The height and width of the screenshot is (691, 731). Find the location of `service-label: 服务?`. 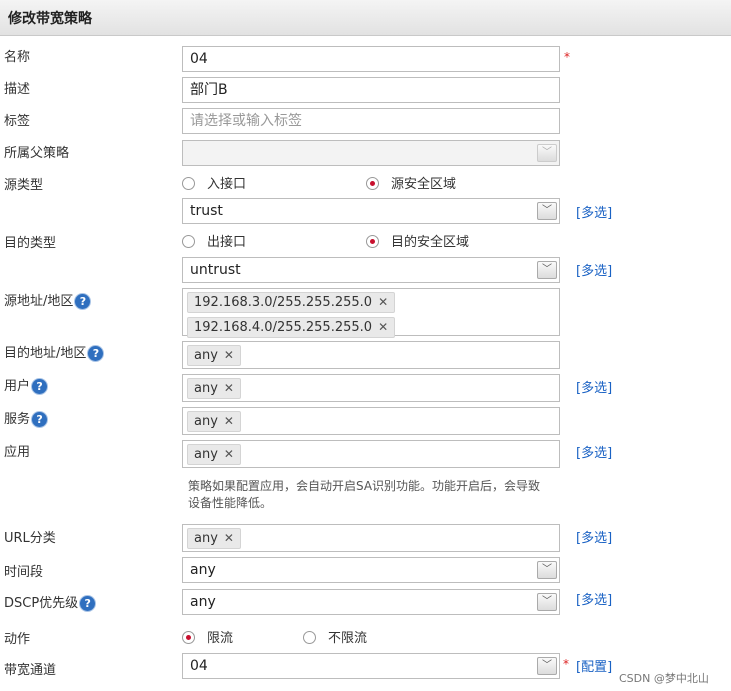

service-label: 服务? is located at coordinates (26, 418).